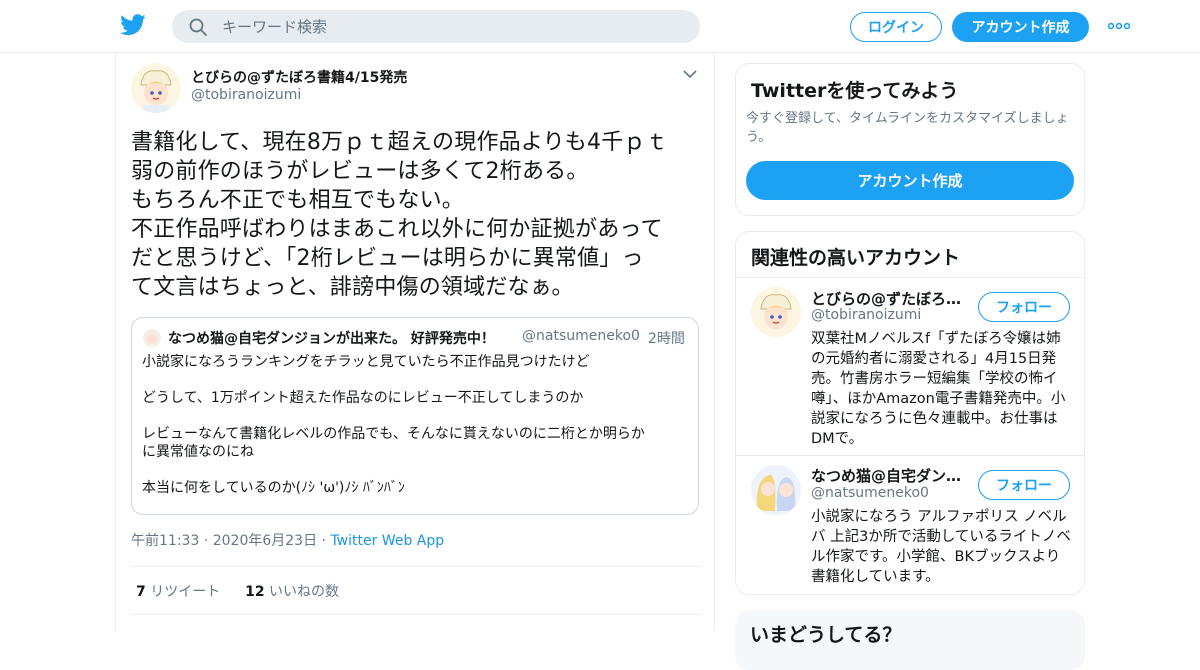 The image size is (1200, 670). Describe the element at coordinates (165, 541) in the screenshot. I see `tweet-time: 午前11:33` at that location.